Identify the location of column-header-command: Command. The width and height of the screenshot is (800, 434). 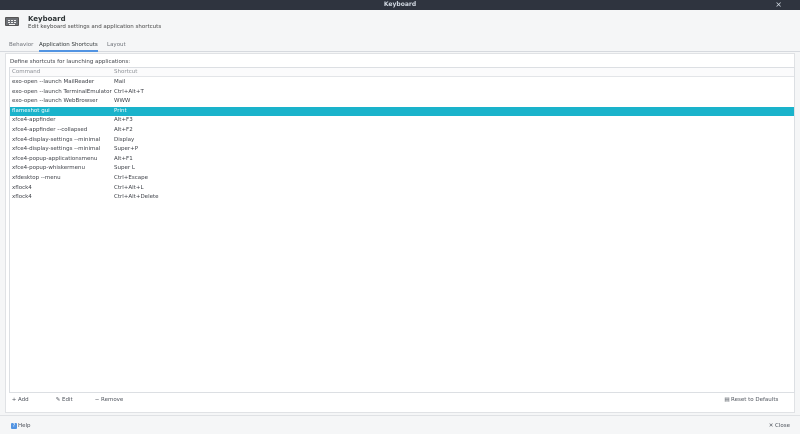
(26, 72).